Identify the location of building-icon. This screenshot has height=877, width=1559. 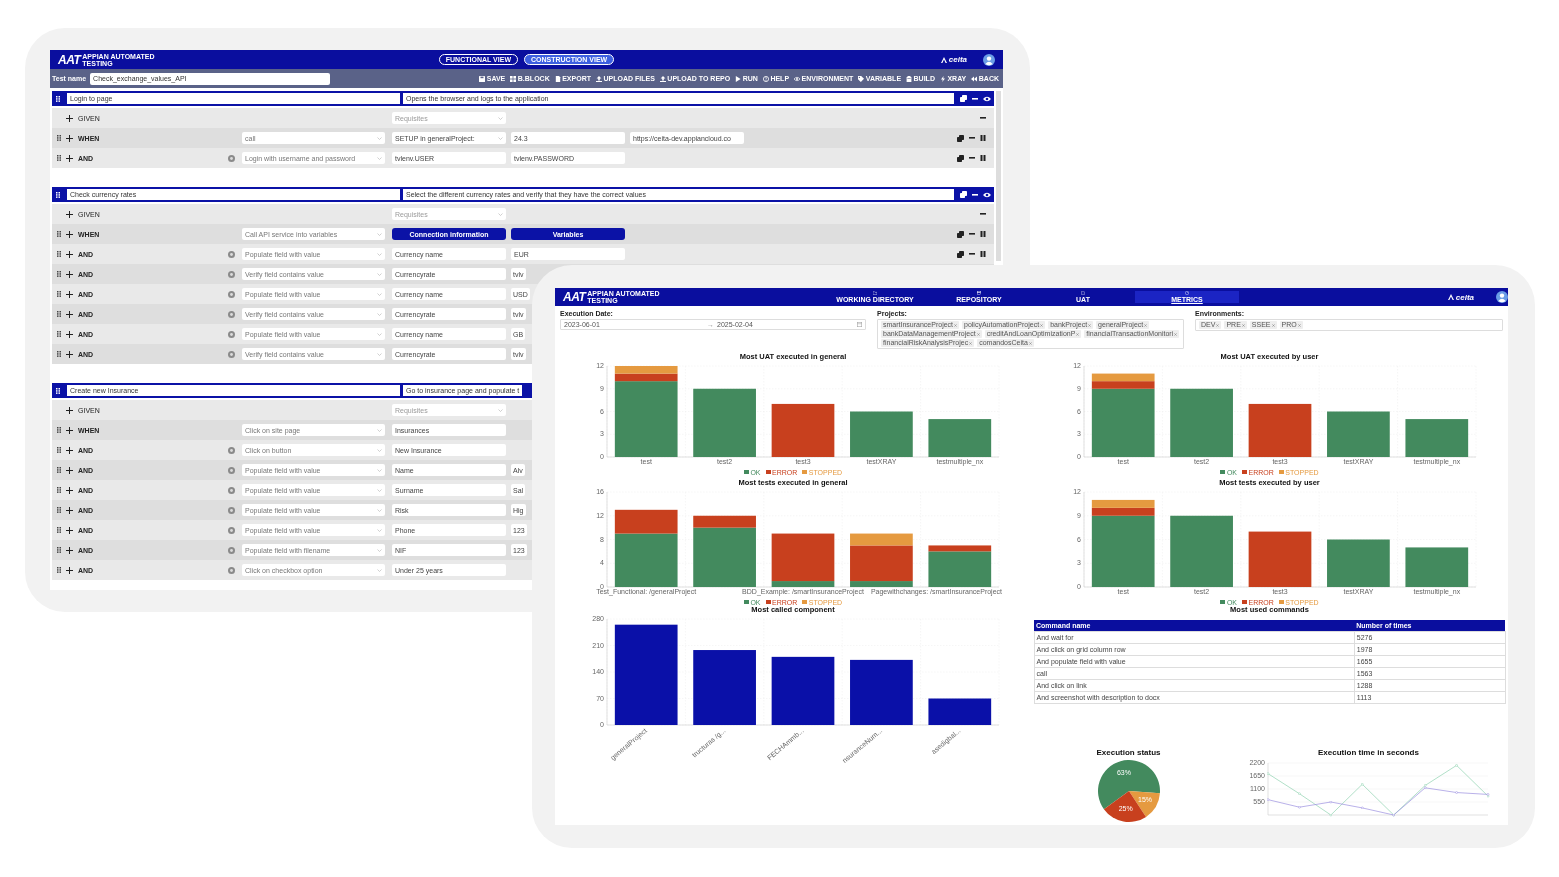
(909, 78).